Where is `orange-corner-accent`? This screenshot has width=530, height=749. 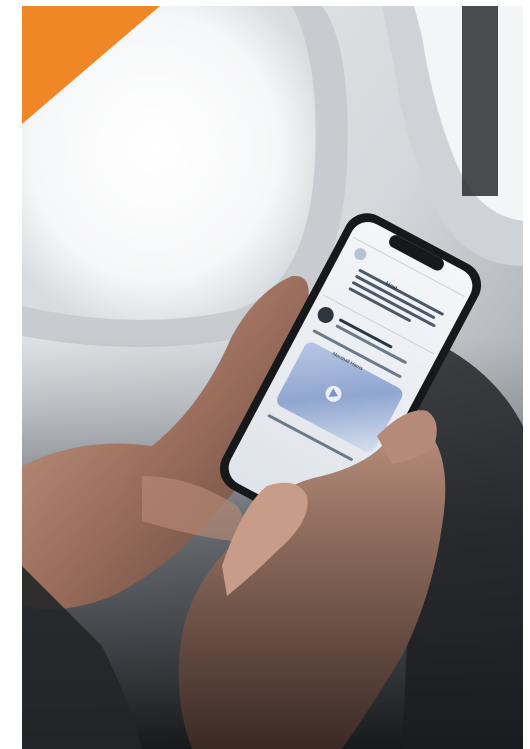 orange-corner-accent is located at coordinates (91, 65).